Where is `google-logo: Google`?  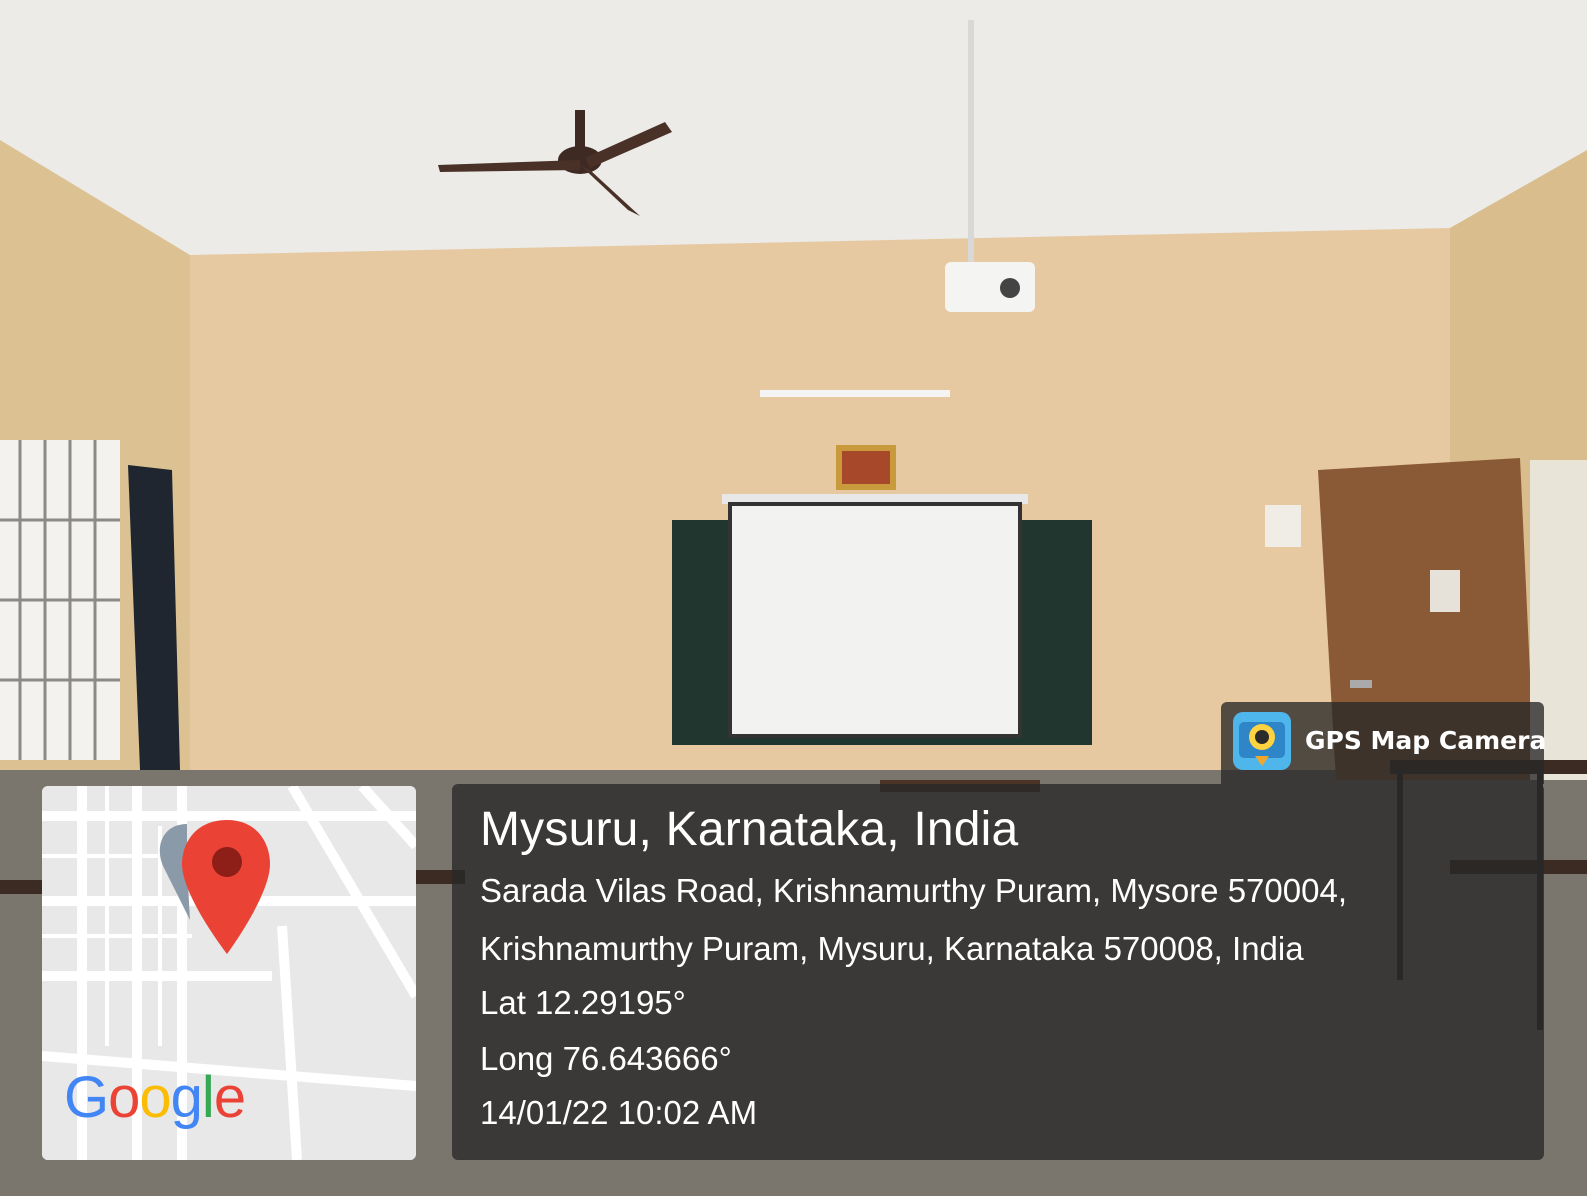
google-logo: Google is located at coordinates (155, 1097).